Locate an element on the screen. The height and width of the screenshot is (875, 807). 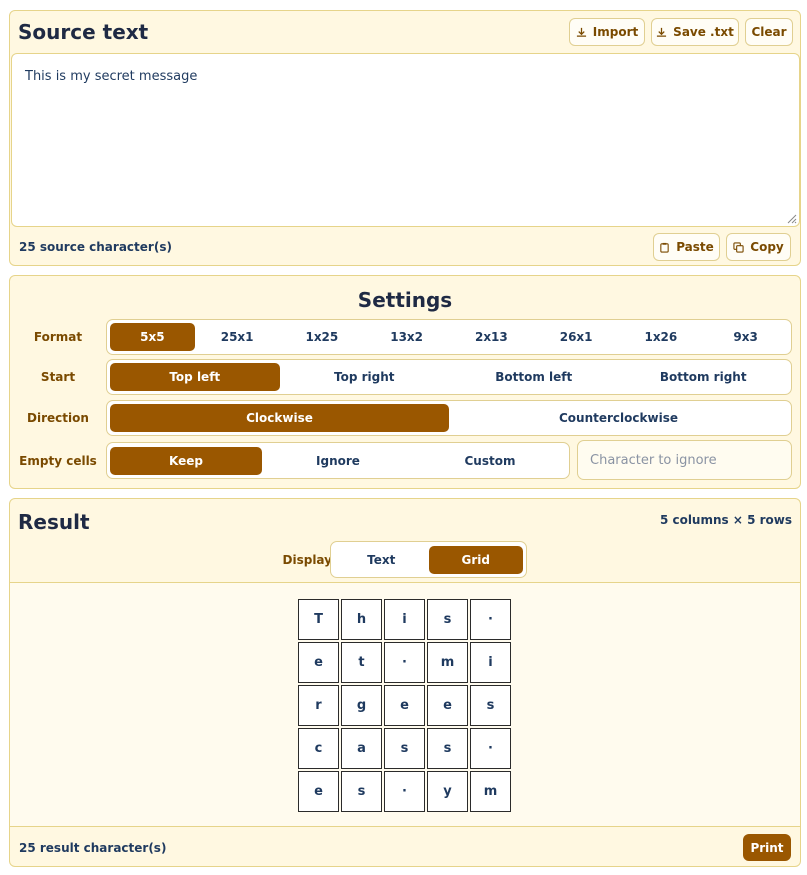
result-dimensions: 5 columns × 5 rows is located at coordinates (725, 520).